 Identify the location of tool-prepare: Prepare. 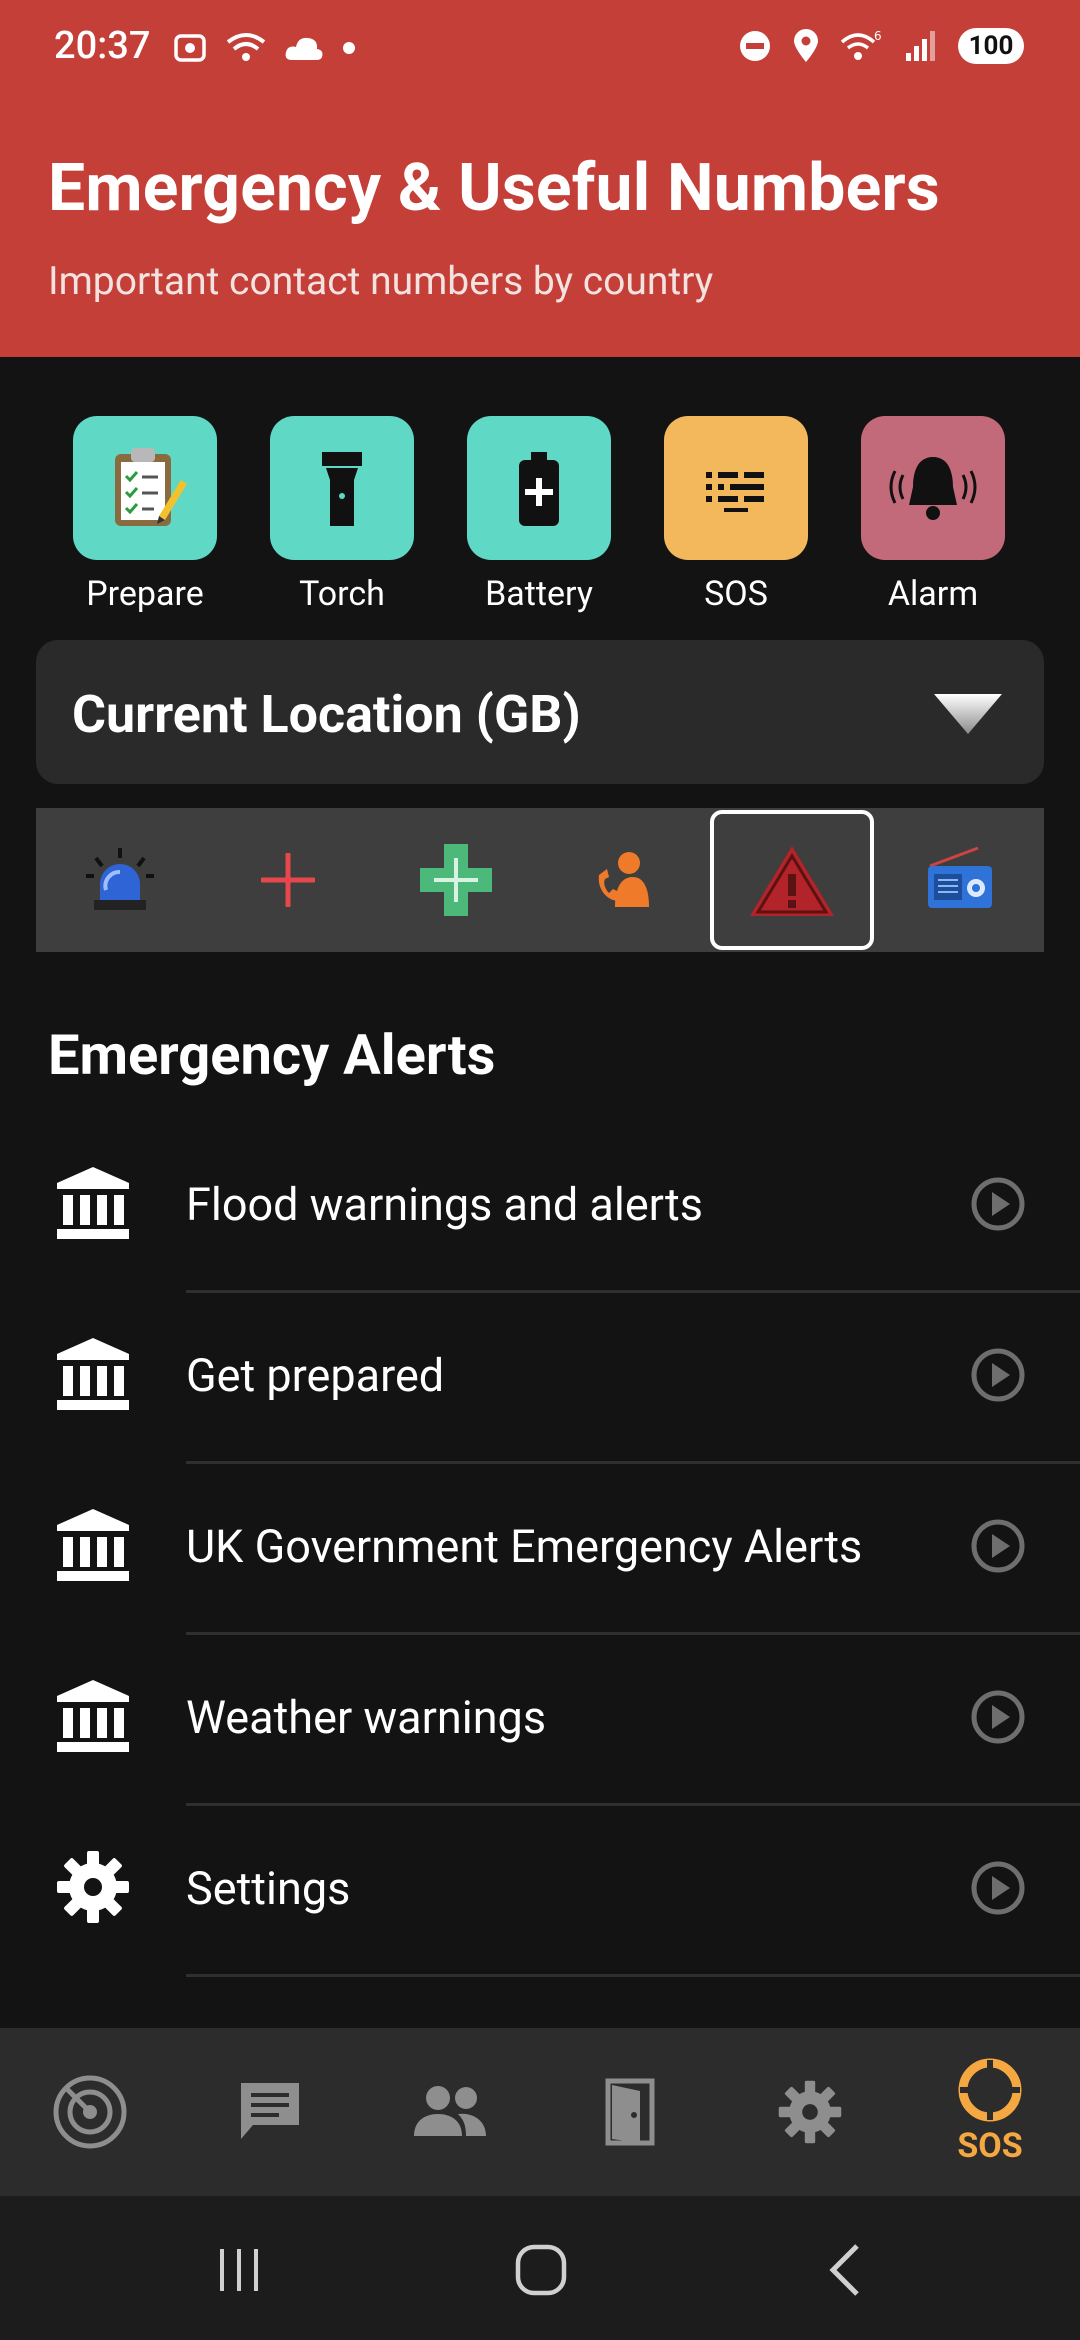
(145, 515).